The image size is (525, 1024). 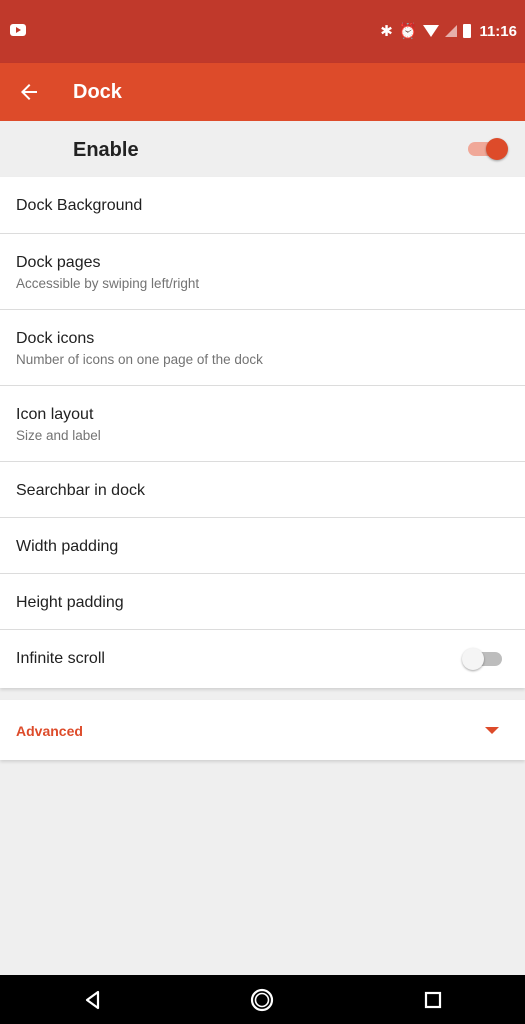 I want to click on bluetooth-icon: ✱, so click(x=386, y=31).